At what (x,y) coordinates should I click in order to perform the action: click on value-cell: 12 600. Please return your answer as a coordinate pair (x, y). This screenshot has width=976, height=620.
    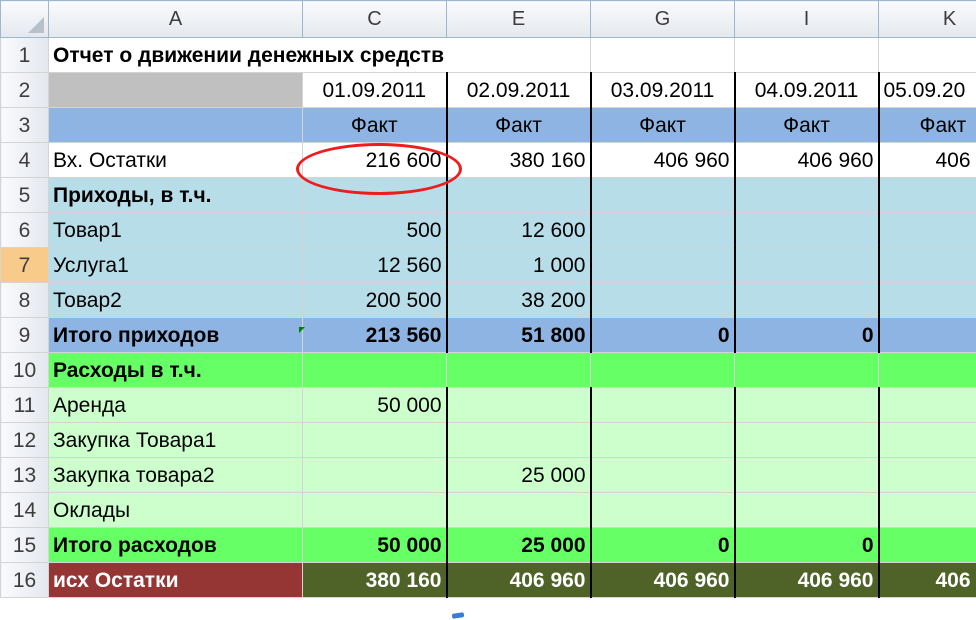
    Looking at the image, I should click on (519, 230).